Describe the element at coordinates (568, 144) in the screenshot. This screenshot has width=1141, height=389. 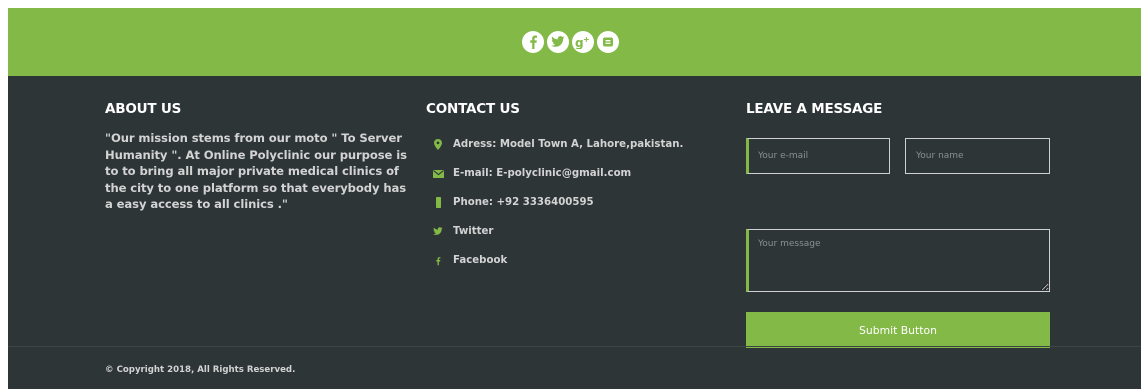
I see `contact-address-label: Adress: Model Town A, Lahore,pakistan.` at that location.